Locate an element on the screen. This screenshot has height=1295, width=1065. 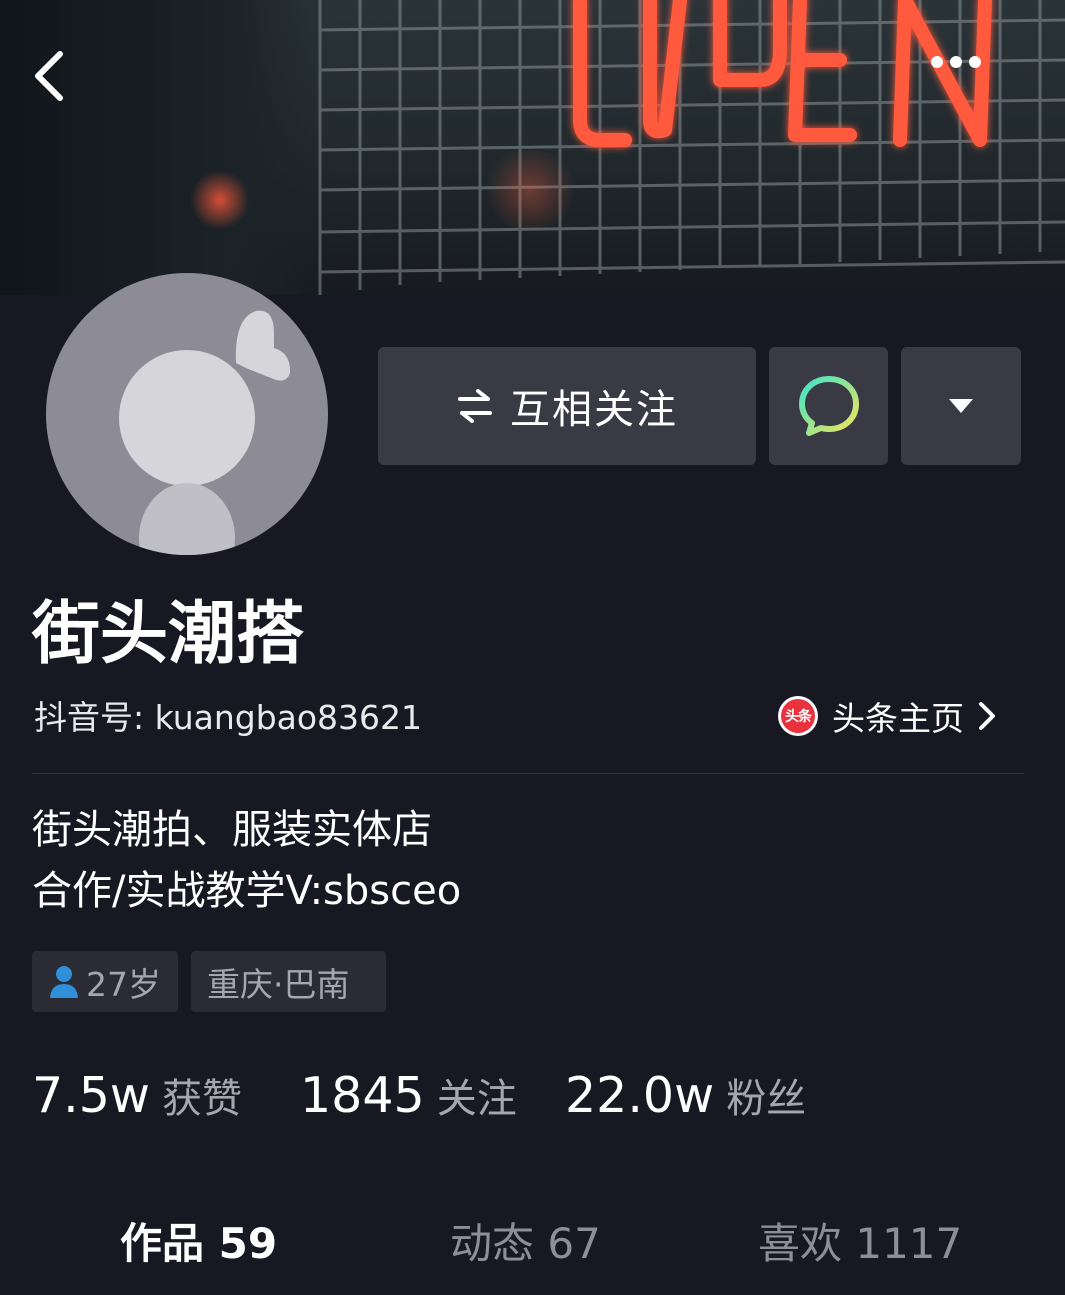
default-avatar-icon is located at coordinates (205, 432).